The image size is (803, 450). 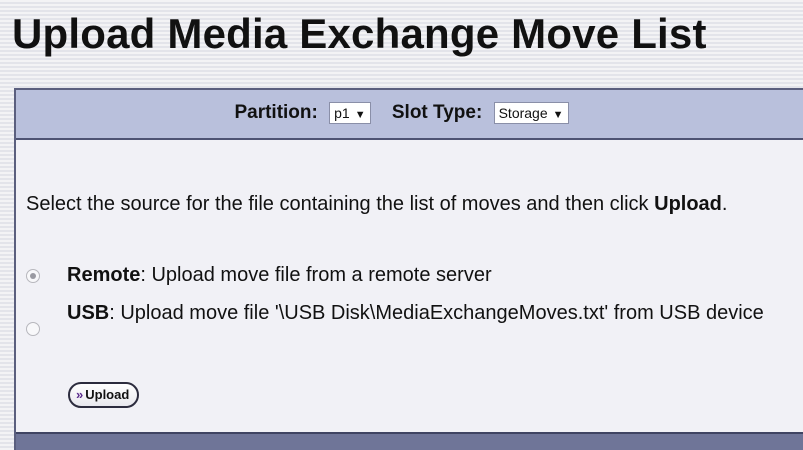 I want to click on filter-controls: Partition: p1 ▼ Slot Type: Storage ▼, so click(x=409, y=113).